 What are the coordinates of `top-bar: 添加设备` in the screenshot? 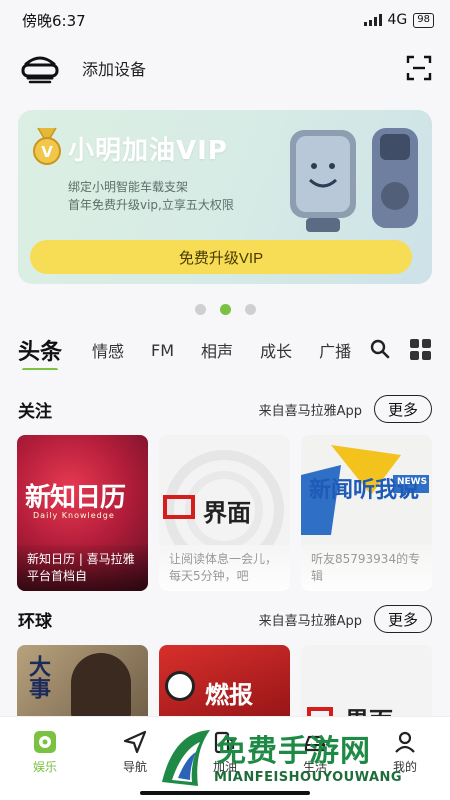 It's located at (225, 67).